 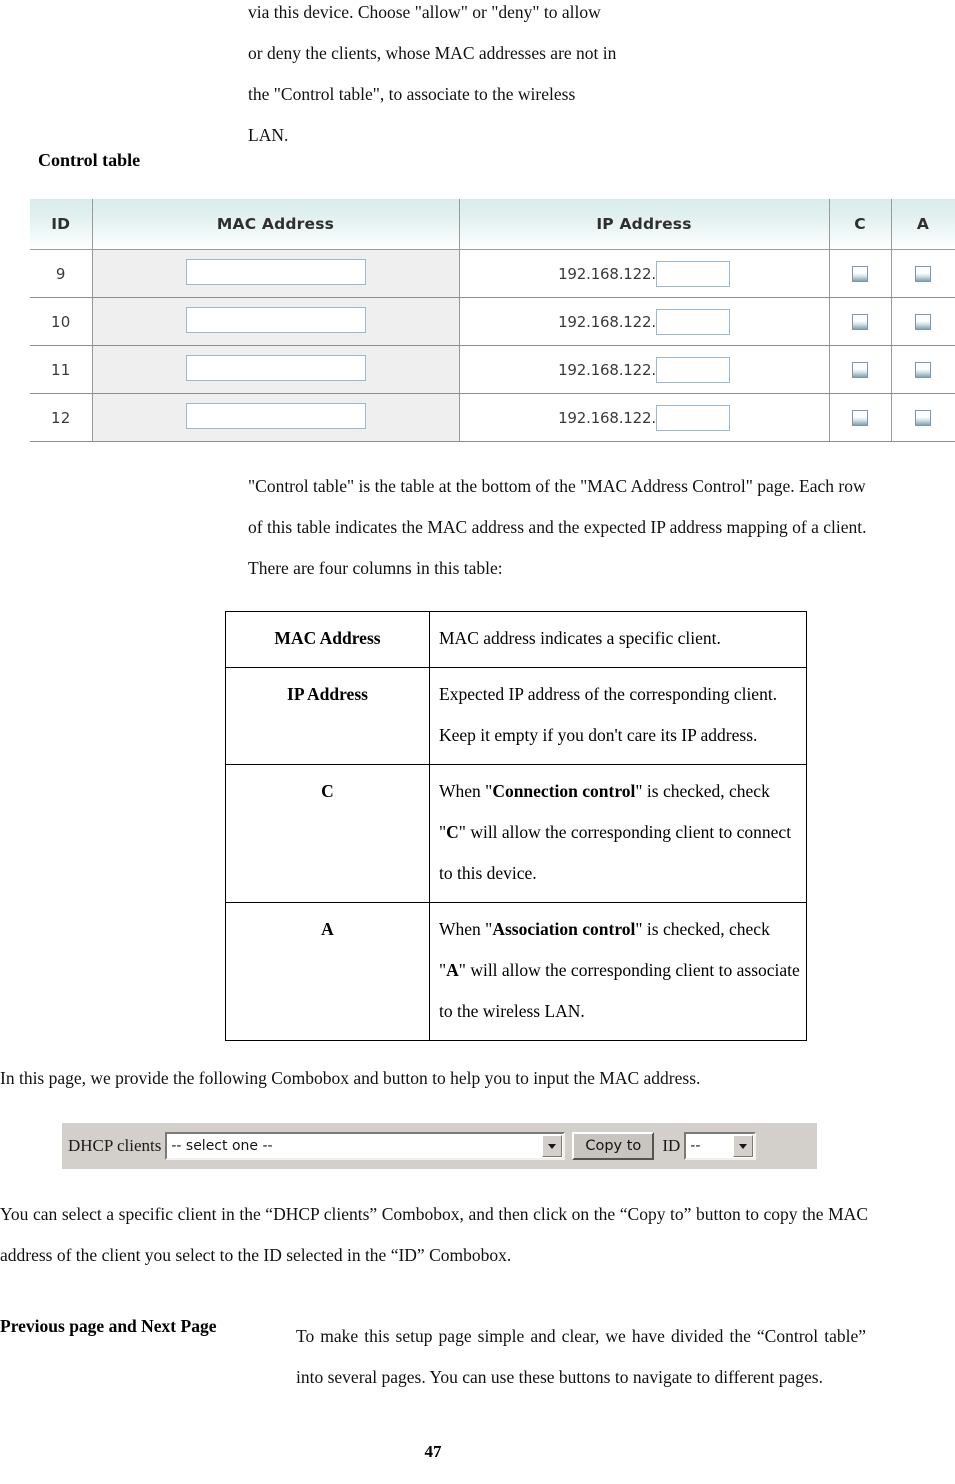 What do you see at coordinates (564, 791) in the screenshot?
I see `emphasis-text: Connection control` at bounding box center [564, 791].